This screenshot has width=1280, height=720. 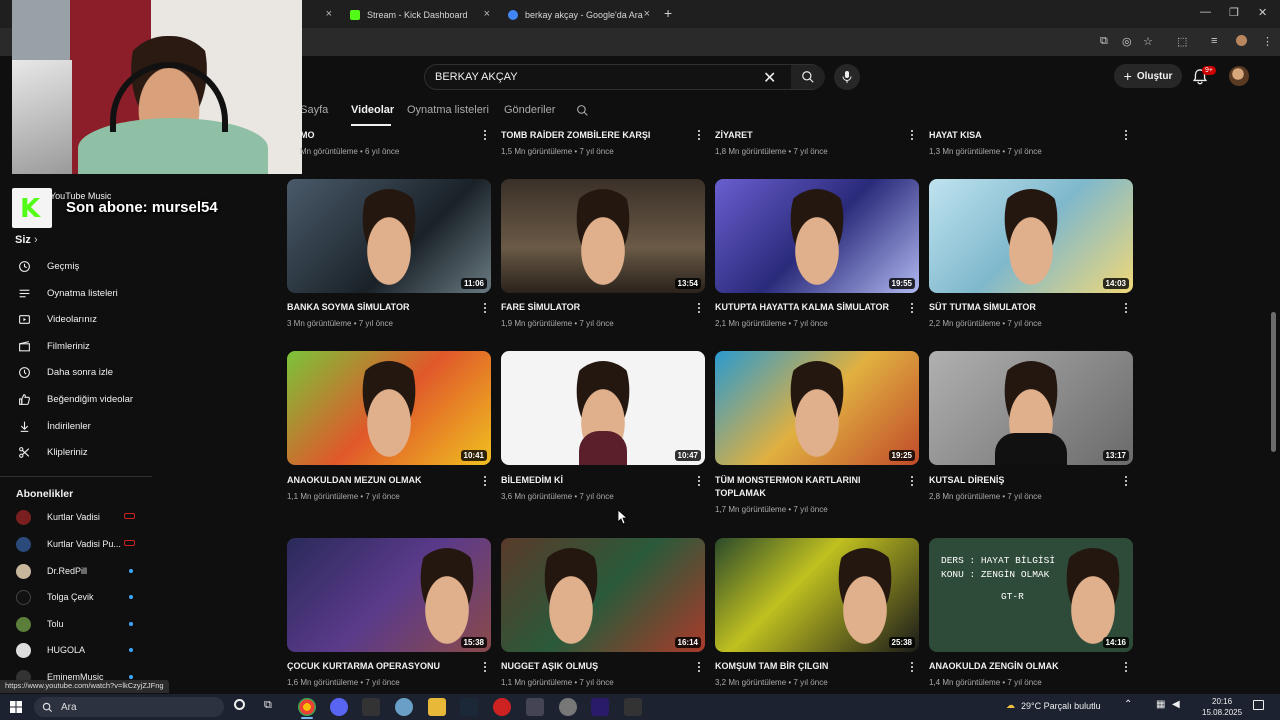 I want to click on media-controls-icon: ≡, so click(x=1214, y=41).